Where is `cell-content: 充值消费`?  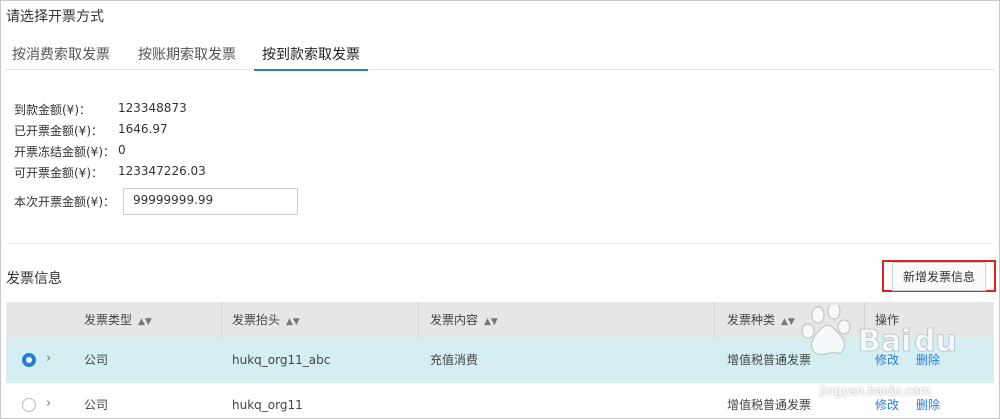 cell-content: 充值消费 is located at coordinates (454, 360).